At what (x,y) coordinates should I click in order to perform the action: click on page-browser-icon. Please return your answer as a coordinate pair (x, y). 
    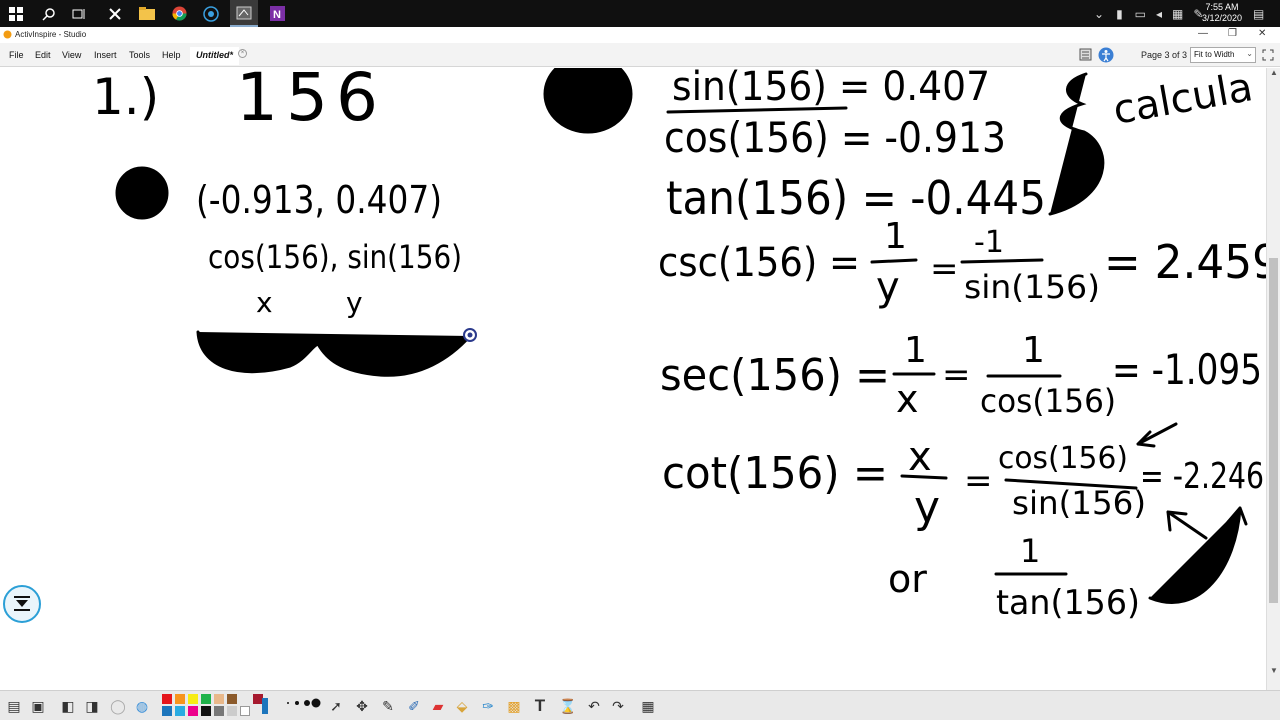
    Looking at the image, I should click on (1085, 54).